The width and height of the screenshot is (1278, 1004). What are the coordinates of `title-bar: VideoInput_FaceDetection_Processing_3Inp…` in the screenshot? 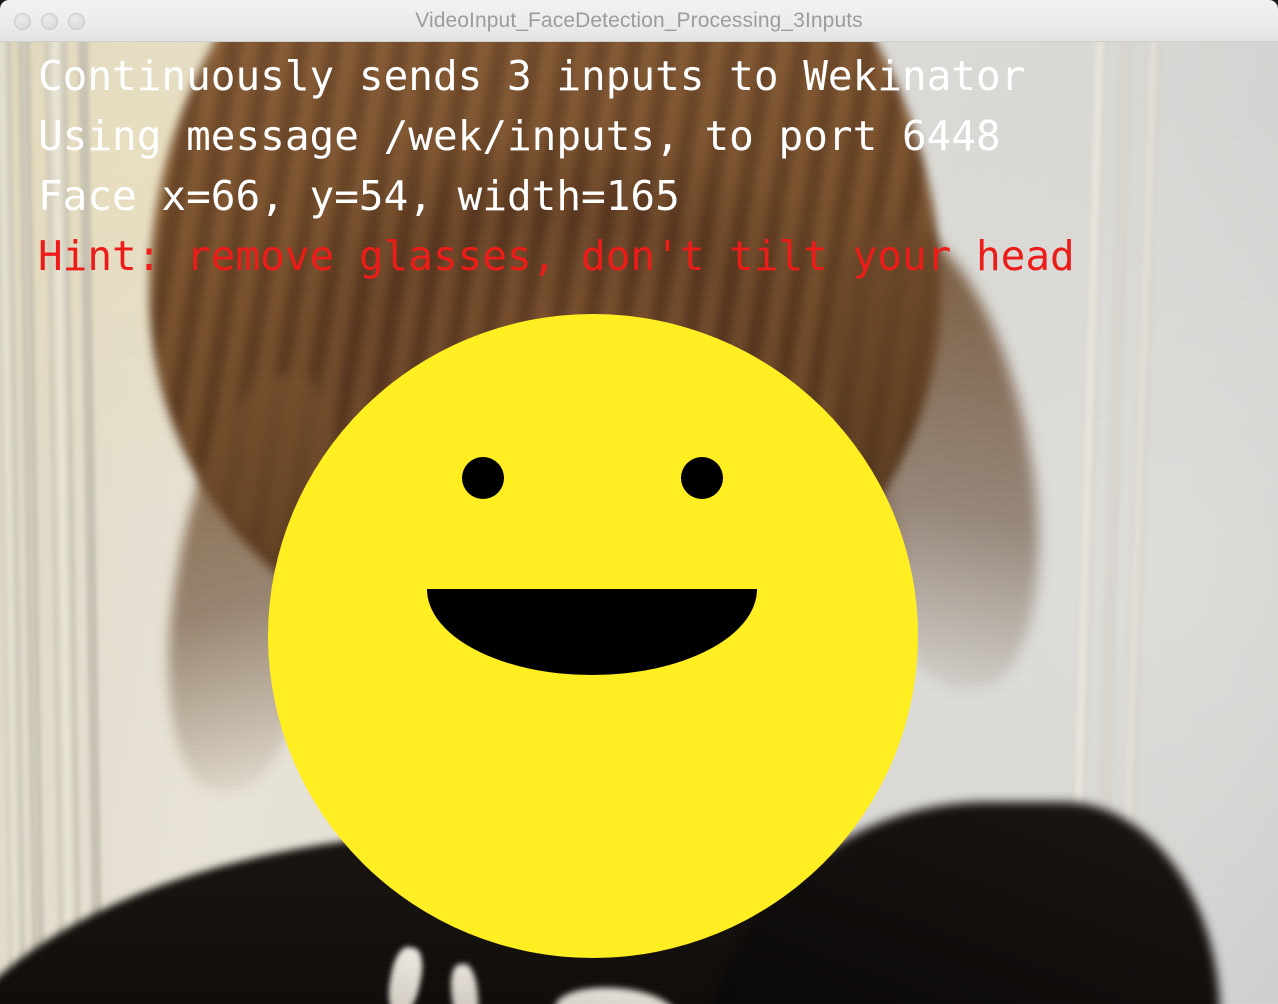 It's located at (639, 21).